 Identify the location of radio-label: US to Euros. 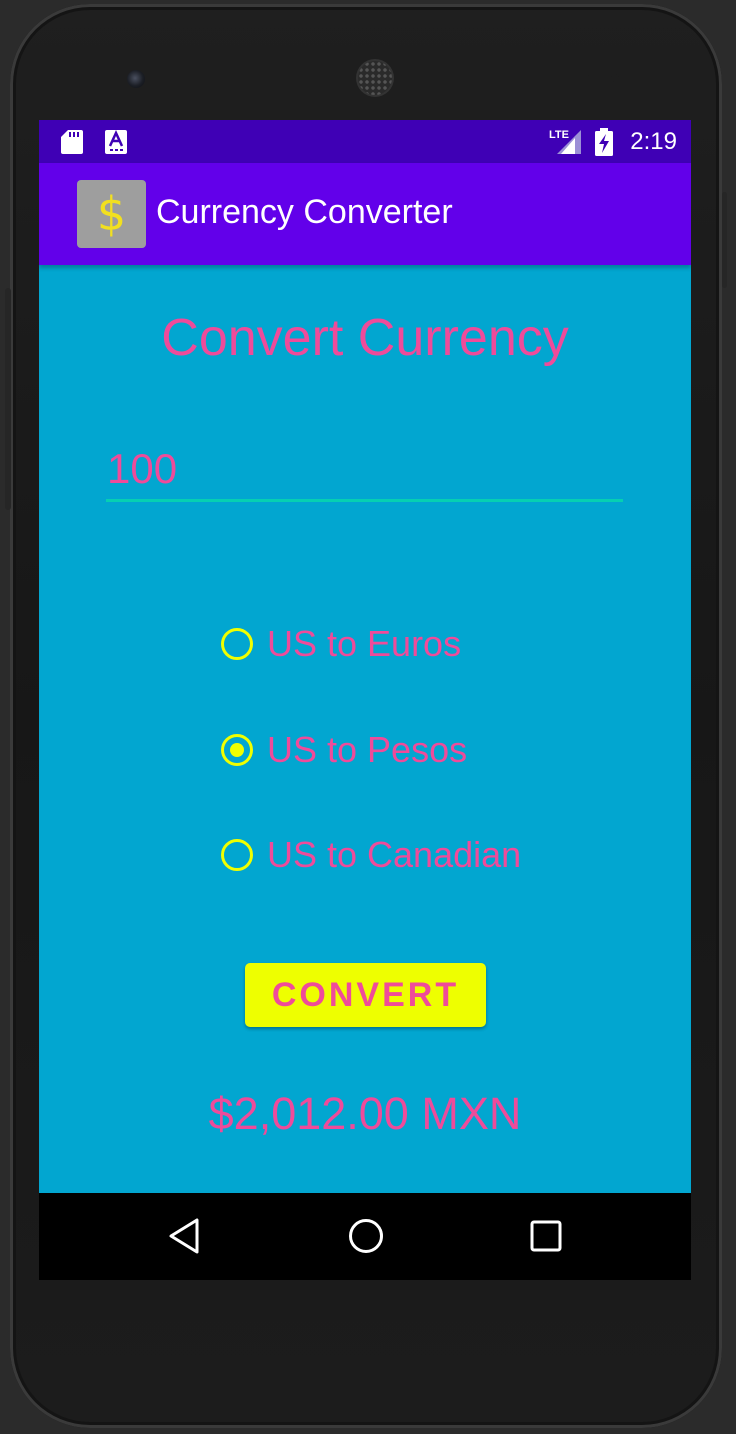
(364, 643).